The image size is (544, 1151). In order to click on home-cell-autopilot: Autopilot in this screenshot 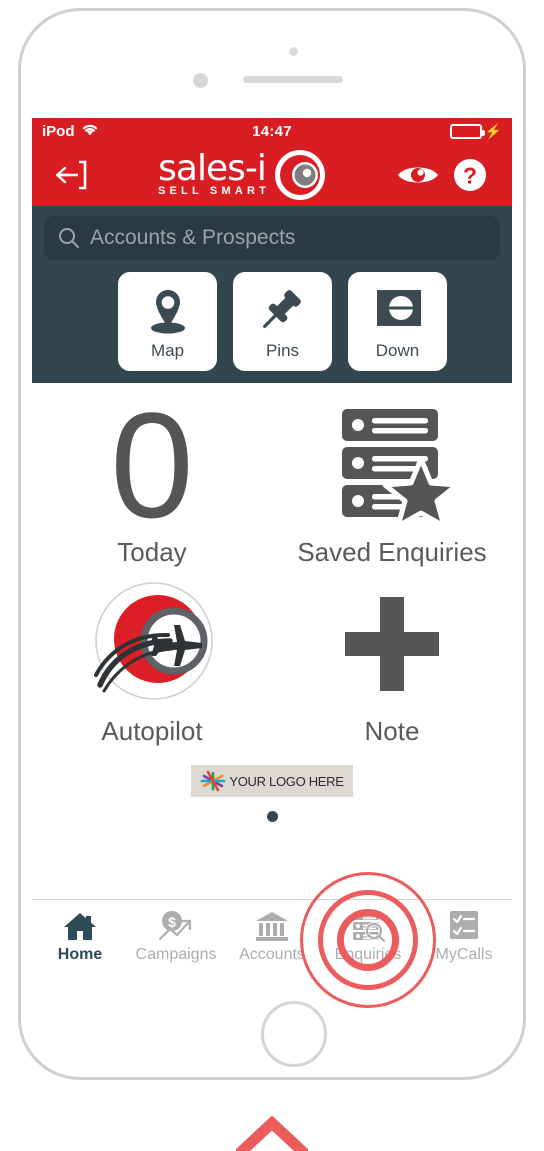, I will do `click(152, 657)`.